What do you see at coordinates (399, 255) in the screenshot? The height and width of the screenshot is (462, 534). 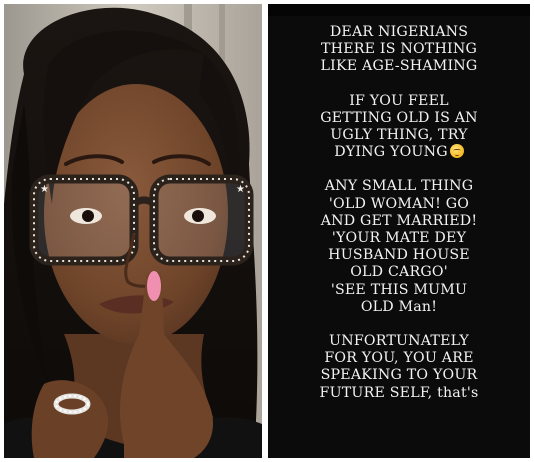 I see `story-line: HUSBAND HOUSE` at bounding box center [399, 255].